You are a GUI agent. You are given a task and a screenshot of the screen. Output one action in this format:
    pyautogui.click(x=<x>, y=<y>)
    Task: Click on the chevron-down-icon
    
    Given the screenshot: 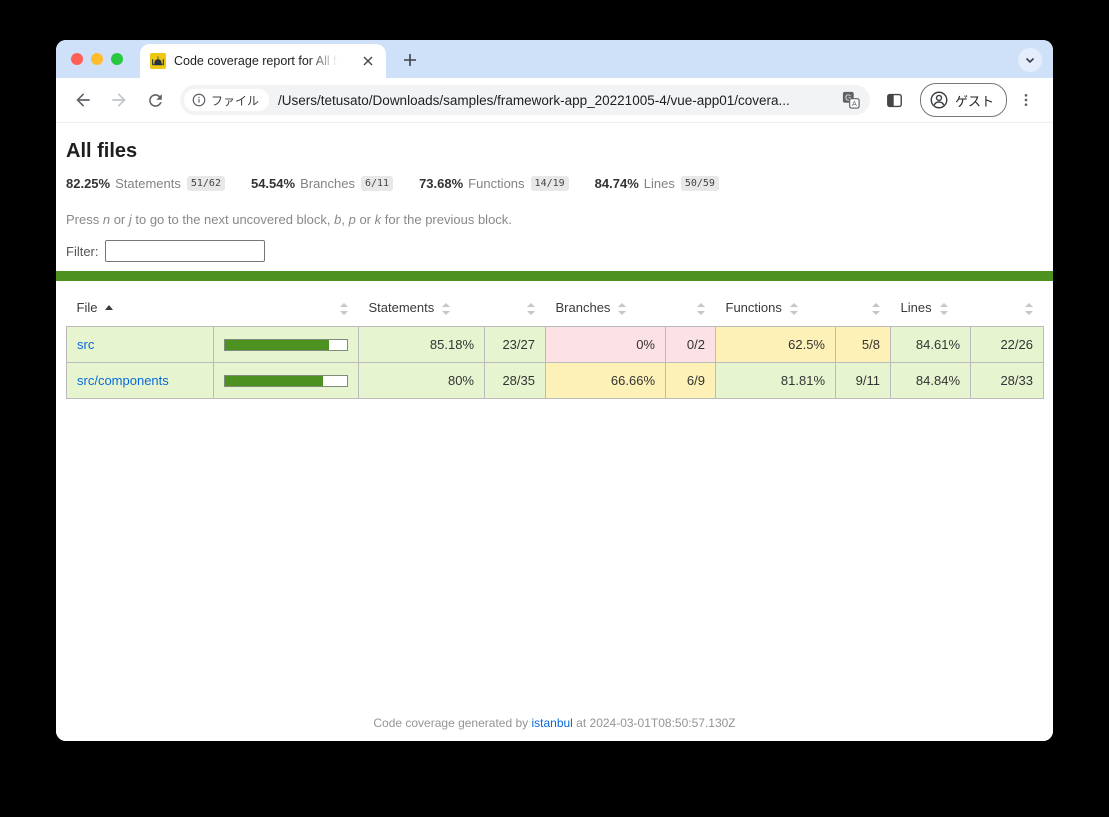 What is the action you would take?
    pyautogui.click(x=1030, y=60)
    